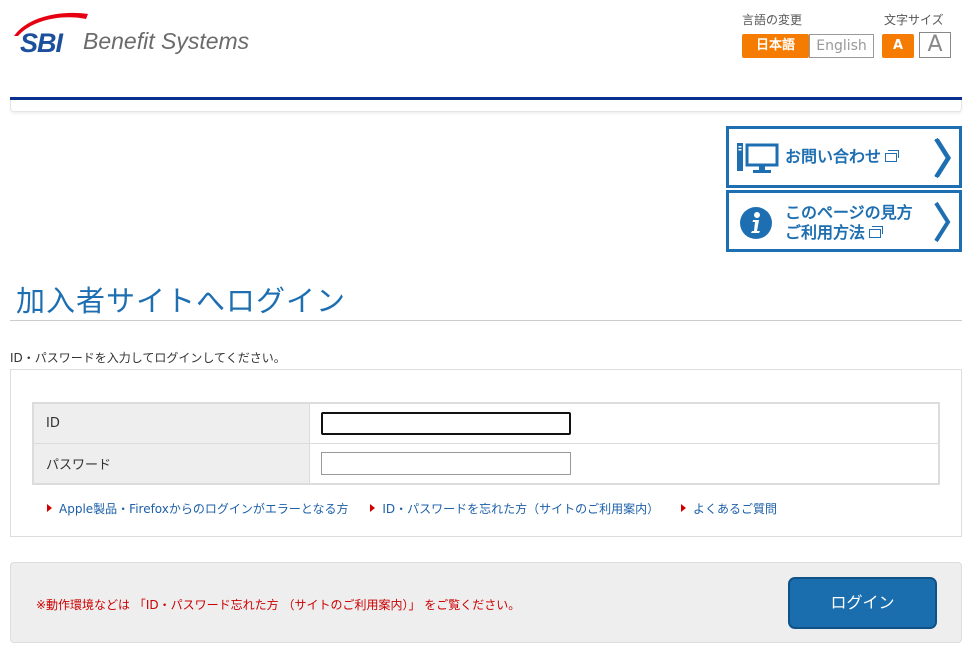 This screenshot has height=658, width=972. I want to click on id-label: ID, so click(171, 423).